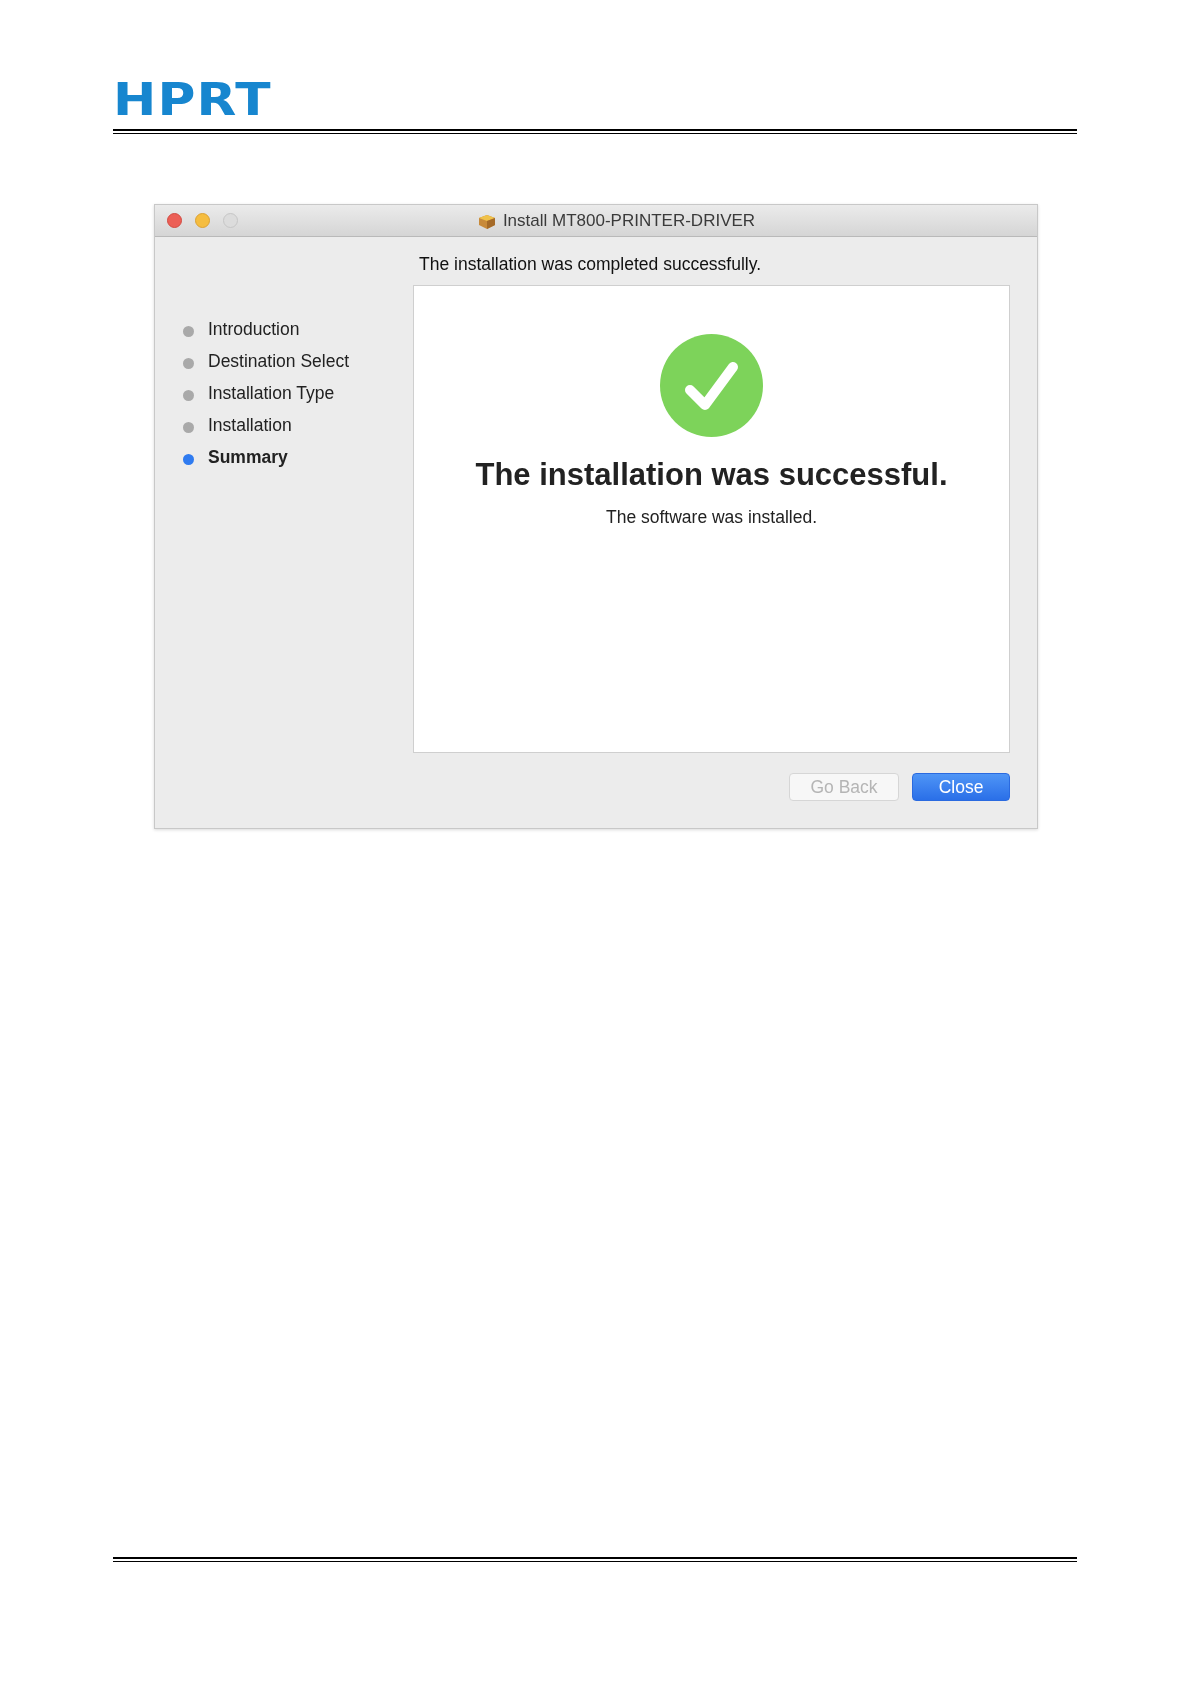  I want to click on success-check-icon, so click(711, 385).